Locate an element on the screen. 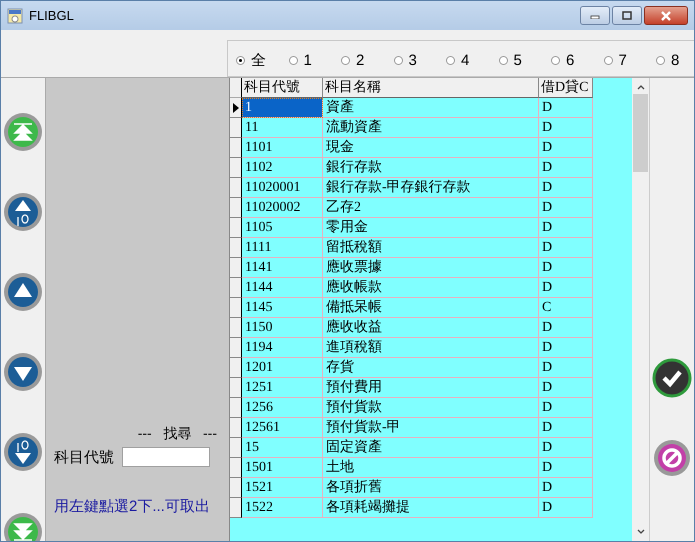 The height and width of the screenshot is (542, 695). table-cell: 1201 is located at coordinates (282, 368).